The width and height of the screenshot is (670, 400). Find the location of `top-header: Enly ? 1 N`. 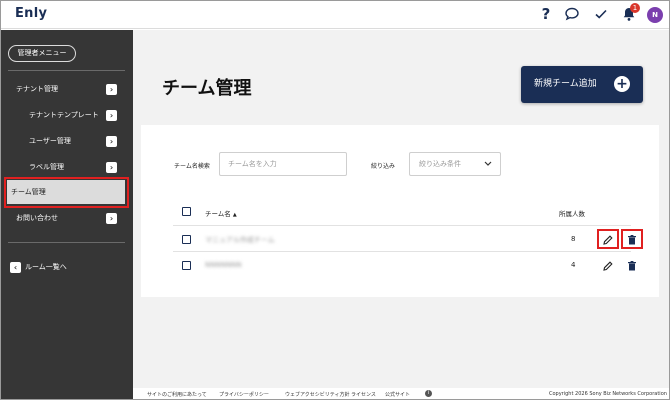

top-header: Enly ? 1 N is located at coordinates (335, 15).